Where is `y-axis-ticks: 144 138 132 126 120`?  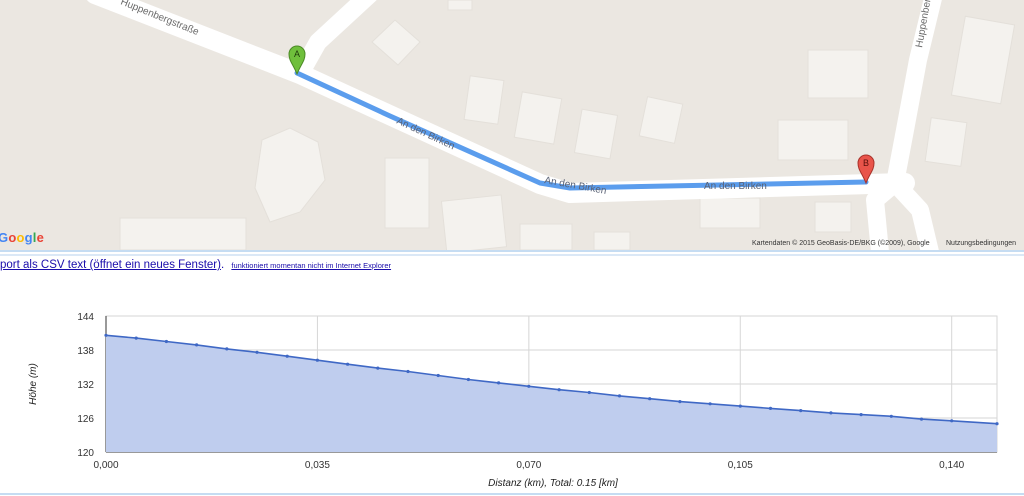 y-axis-ticks: 144 138 132 126 120 is located at coordinates (85, 385).